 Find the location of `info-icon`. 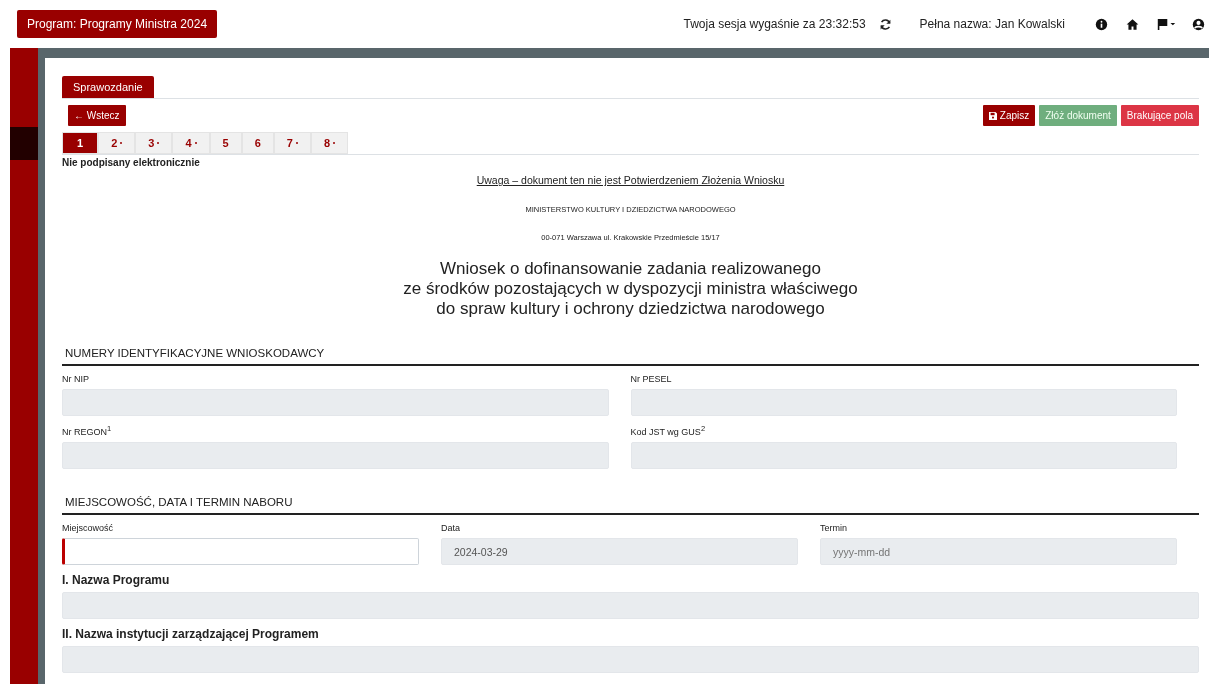

info-icon is located at coordinates (1101, 24).